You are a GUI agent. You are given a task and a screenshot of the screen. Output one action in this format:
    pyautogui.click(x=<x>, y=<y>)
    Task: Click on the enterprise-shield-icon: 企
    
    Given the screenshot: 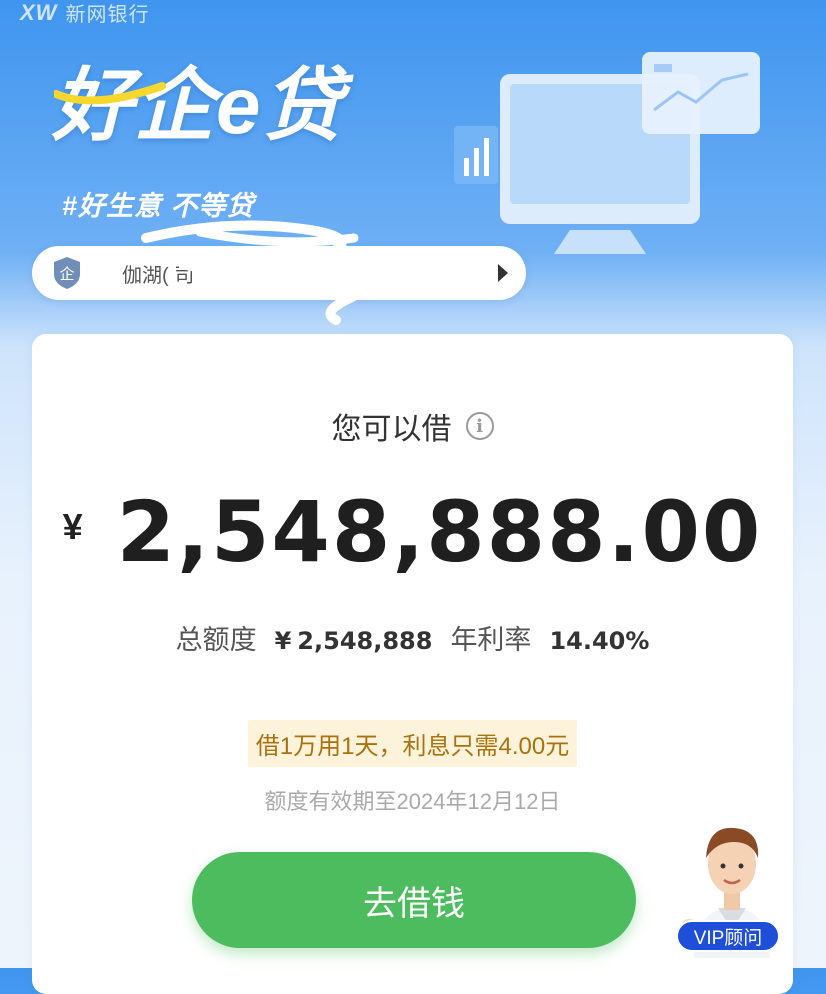 What is the action you would take?
    pyautogui.click(x=67, y=273)
    